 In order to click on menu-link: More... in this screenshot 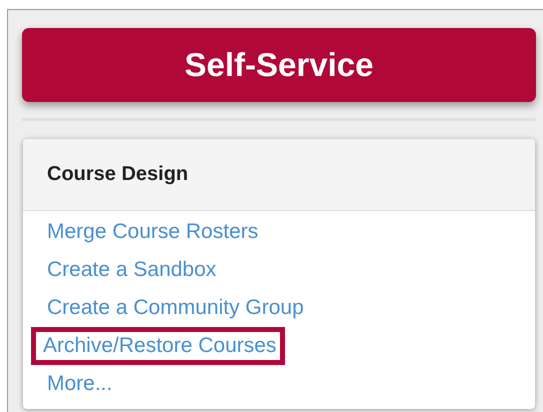, I will do `click(79, 384)`.